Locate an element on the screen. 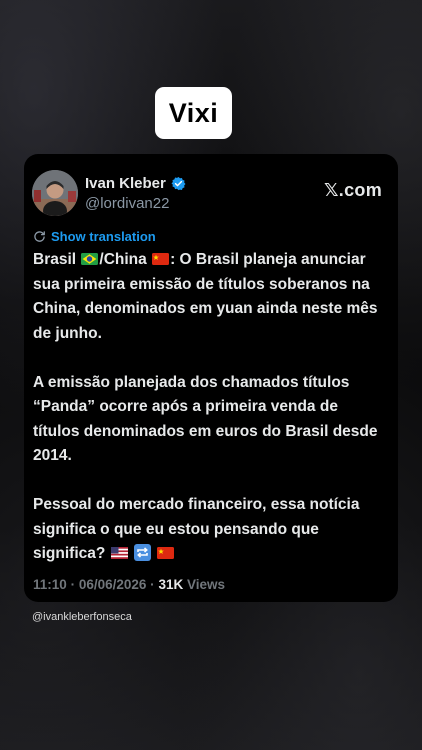  vixi-badge-label: Vixi is located at coordinates (193, 112).